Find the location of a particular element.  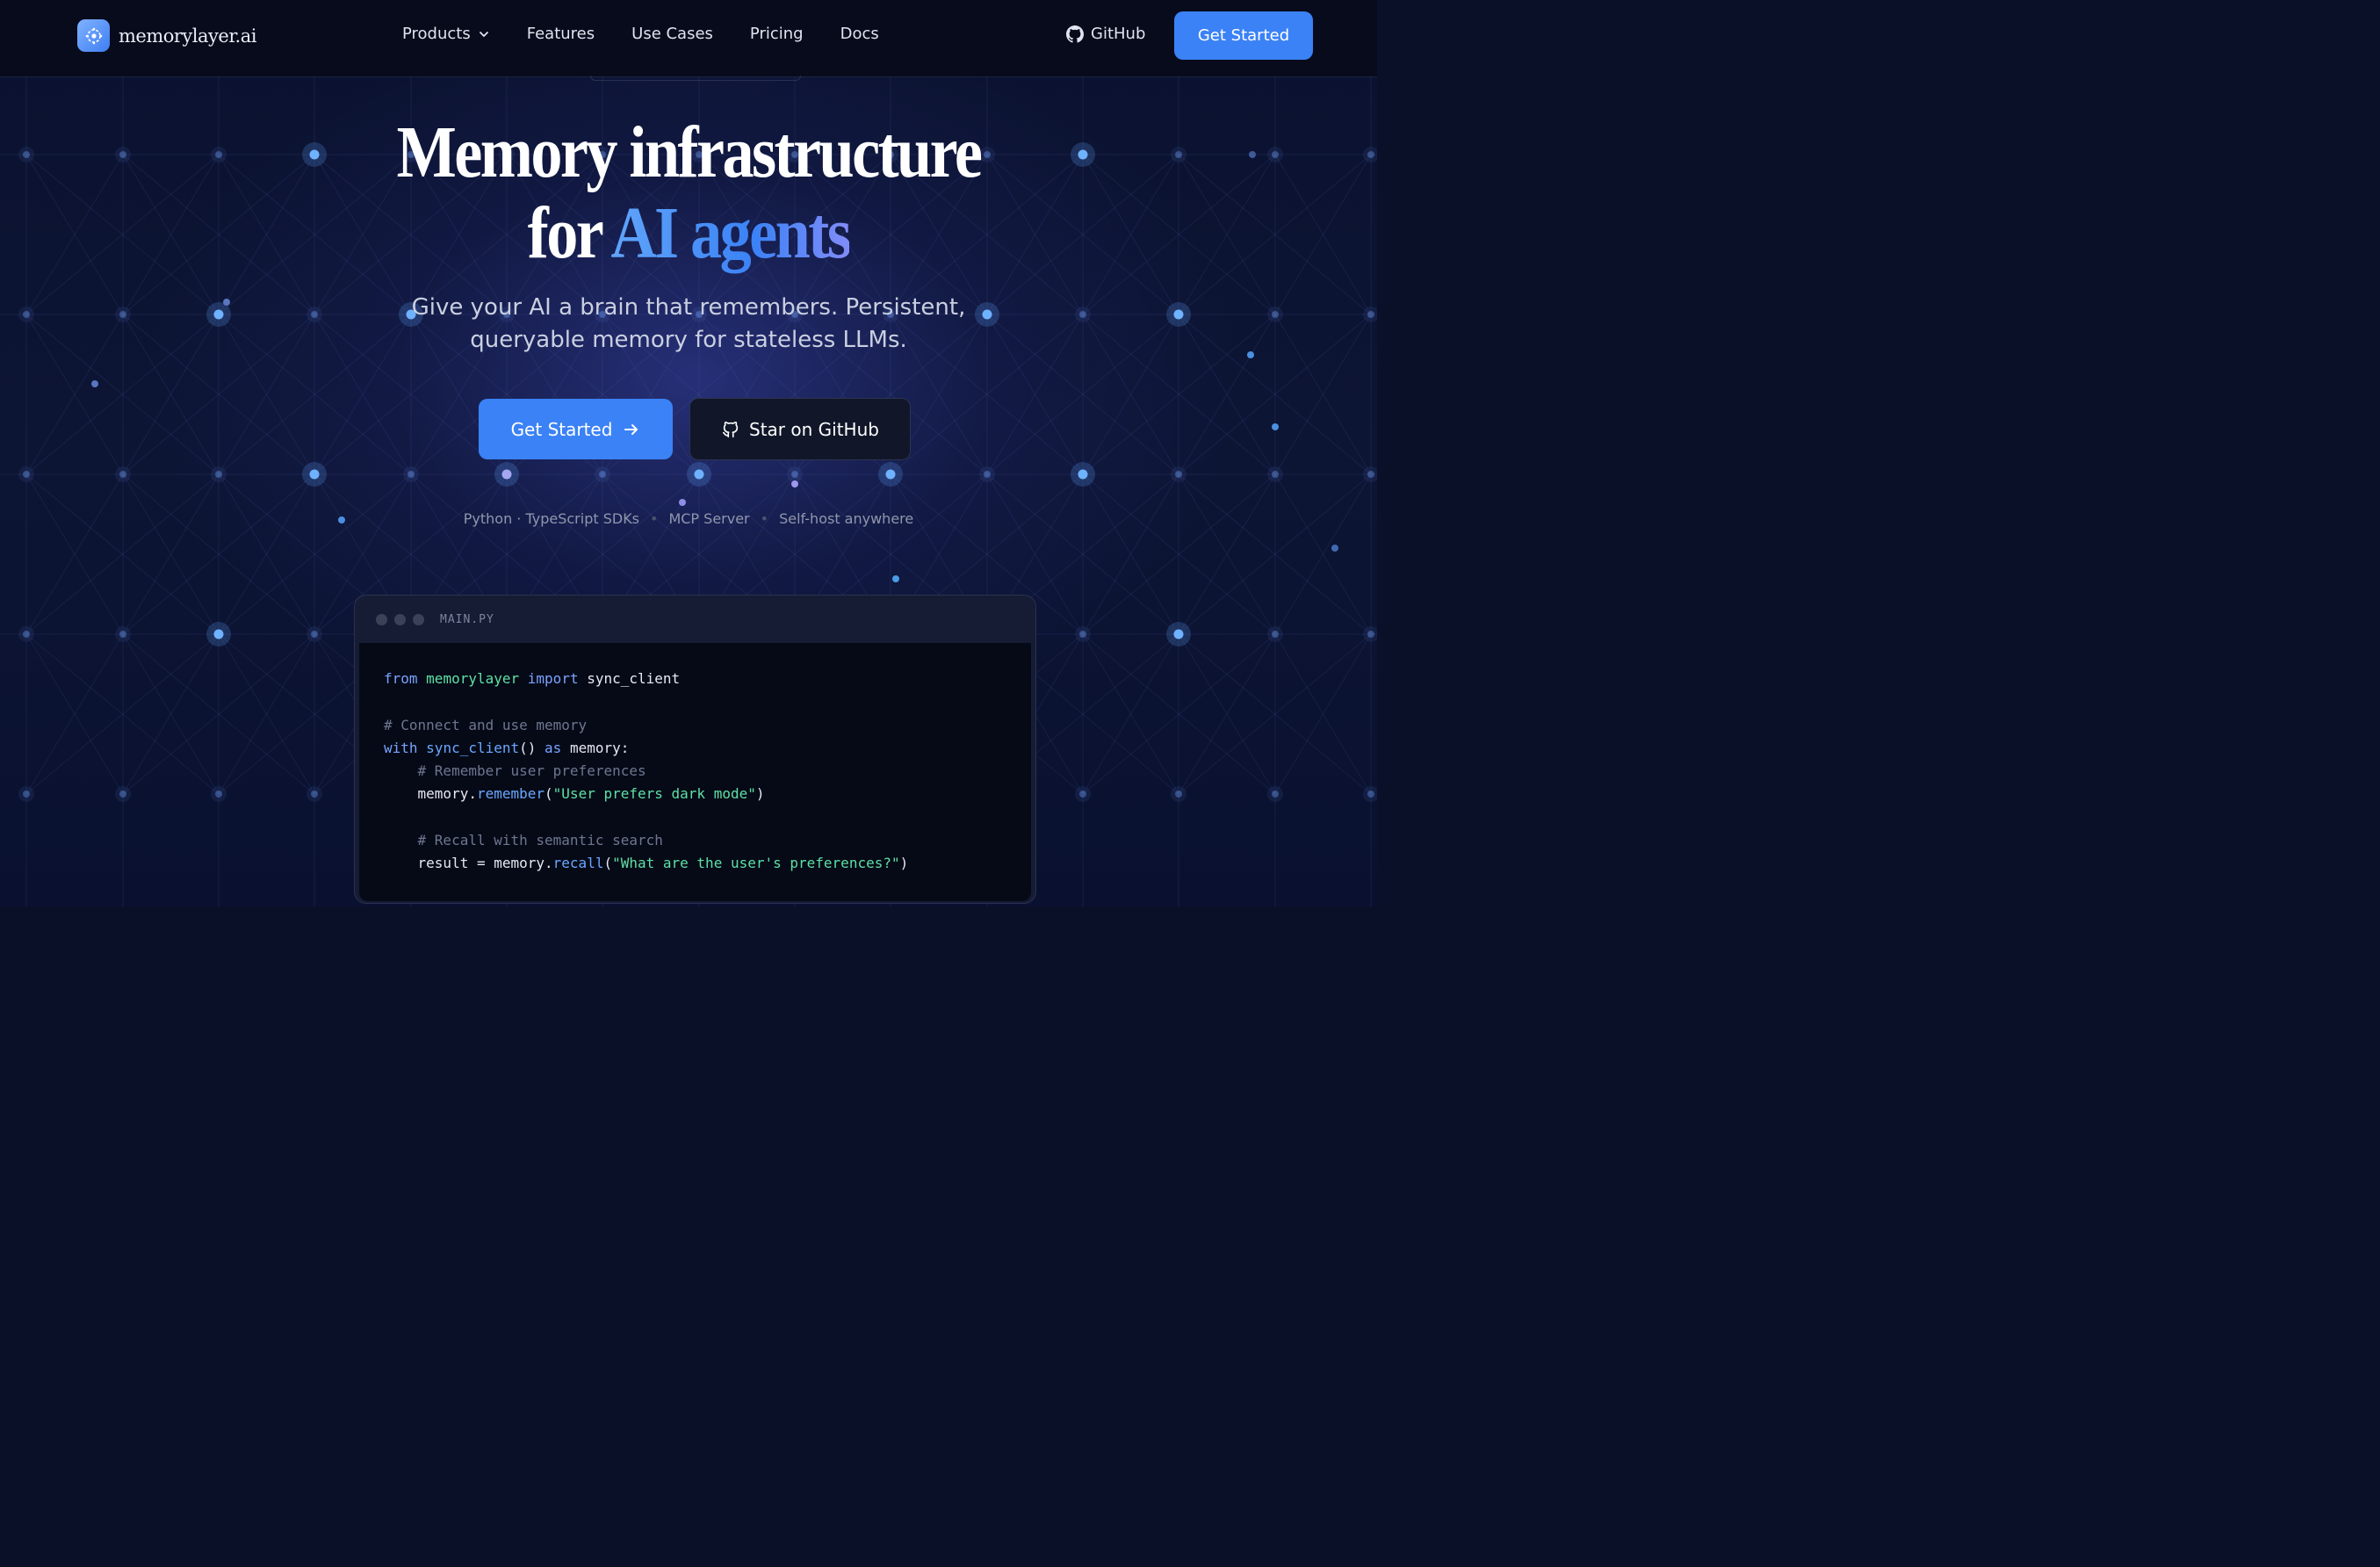

hero-title: Memory infrastructure for AI agents is located at coordinates (688, 193).